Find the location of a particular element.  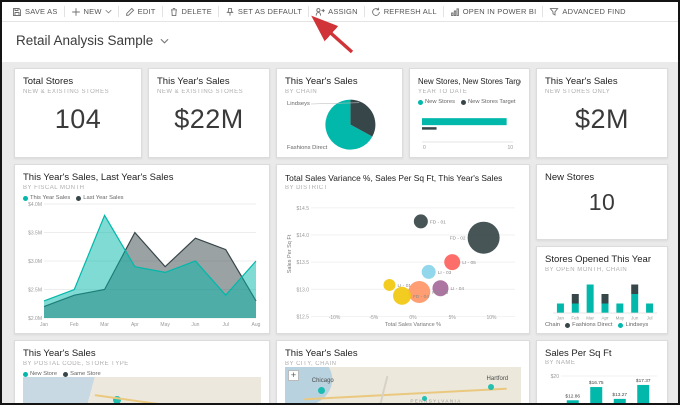

assign-label: ASSIGN is located at coordinates (343, 11).